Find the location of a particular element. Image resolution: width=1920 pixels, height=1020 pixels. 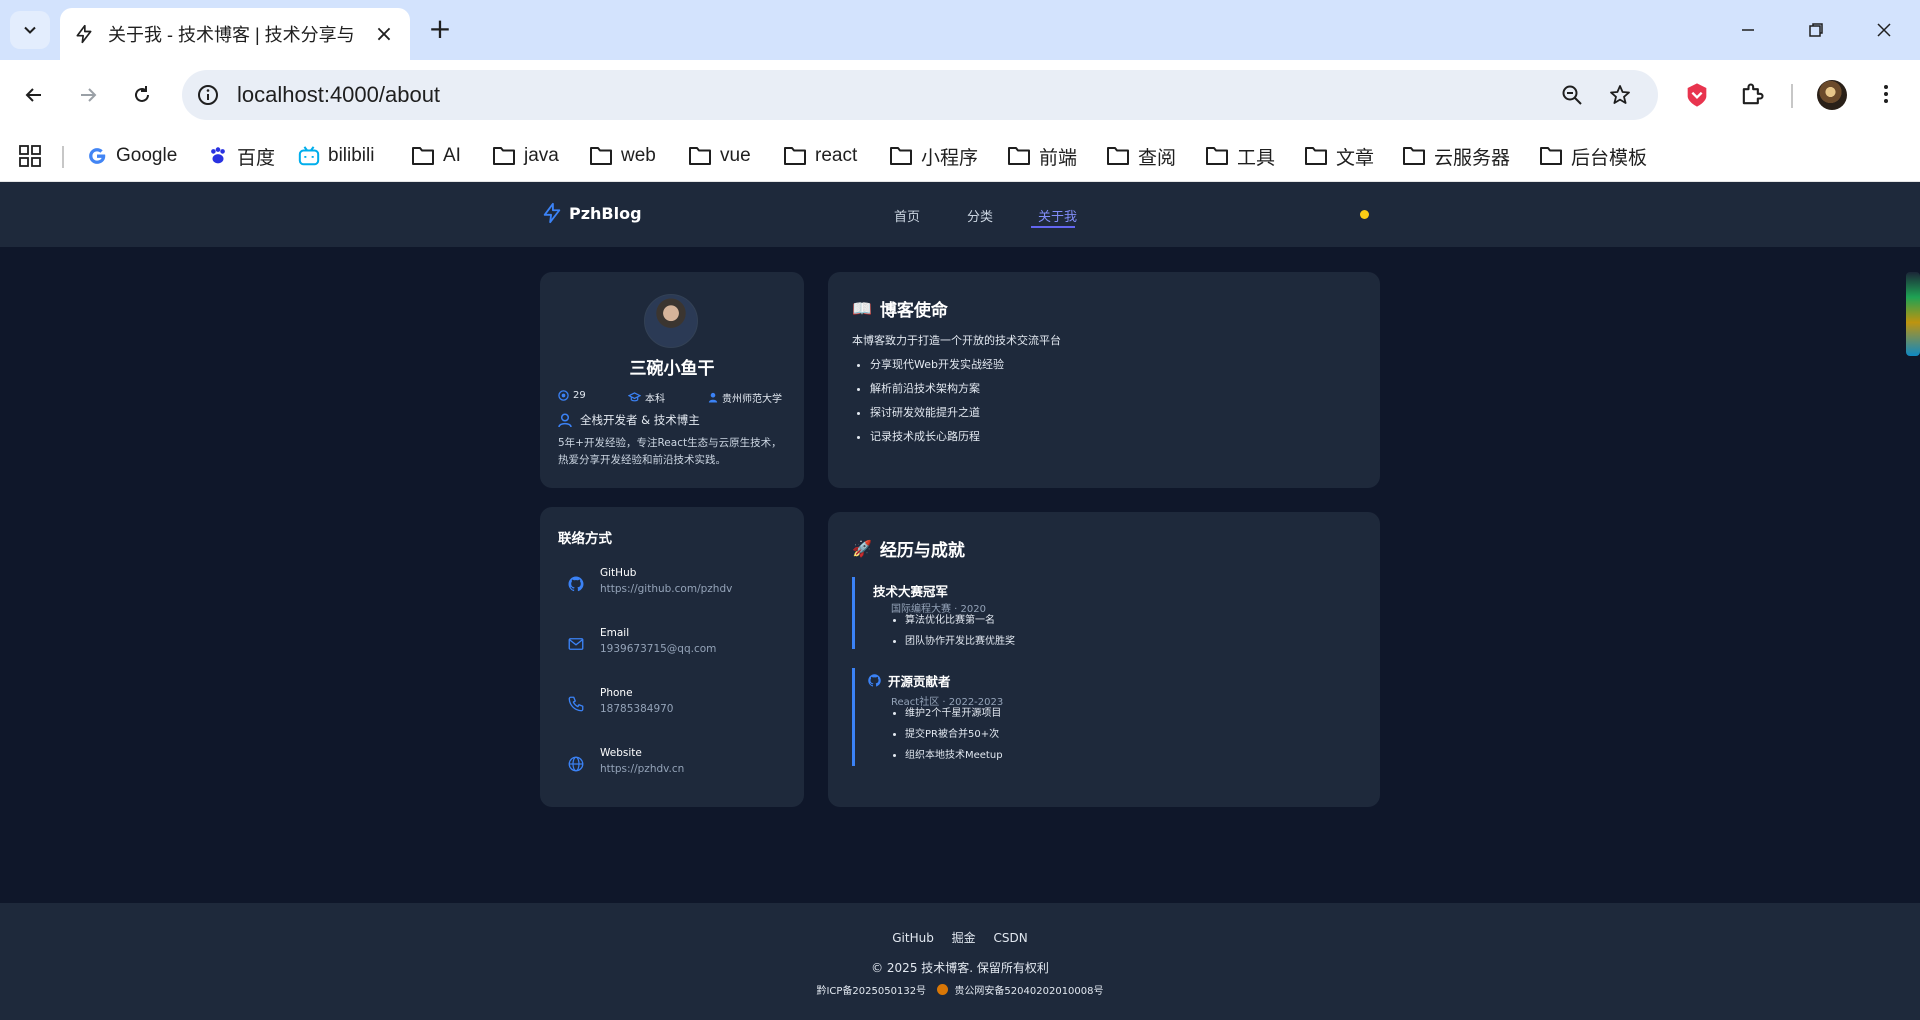

contact-value: https://github.com/pzhdv is located at coordinates (666, 589).